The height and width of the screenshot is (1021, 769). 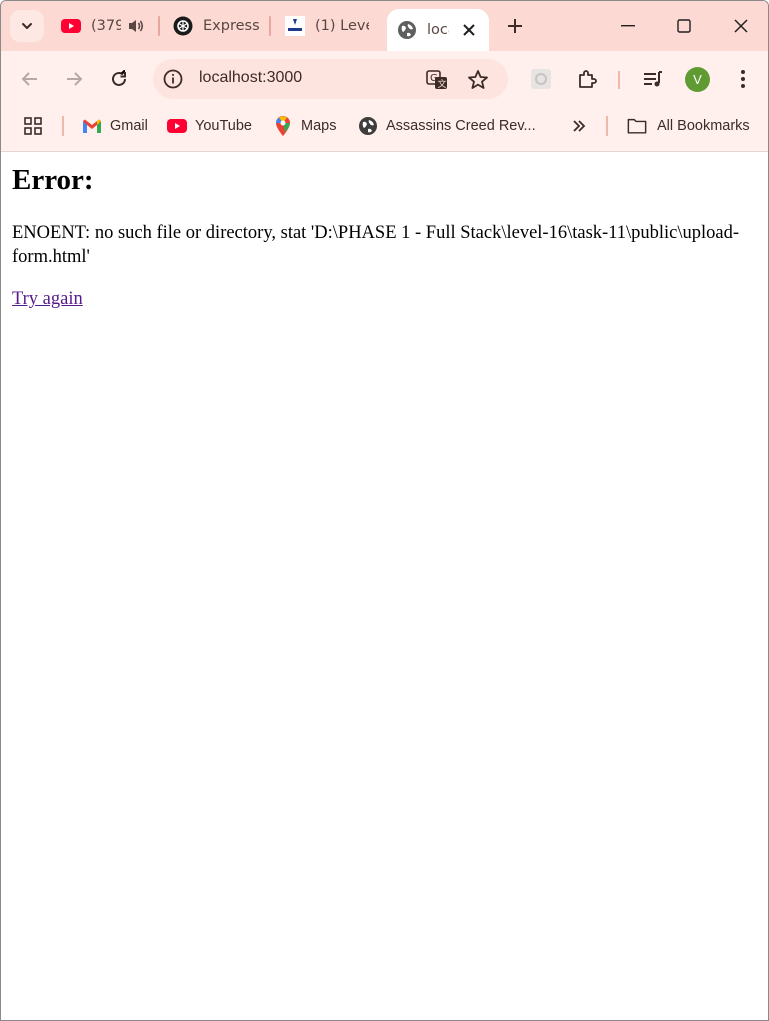 I want to click on close-window-button, so click(x=741, y=26).